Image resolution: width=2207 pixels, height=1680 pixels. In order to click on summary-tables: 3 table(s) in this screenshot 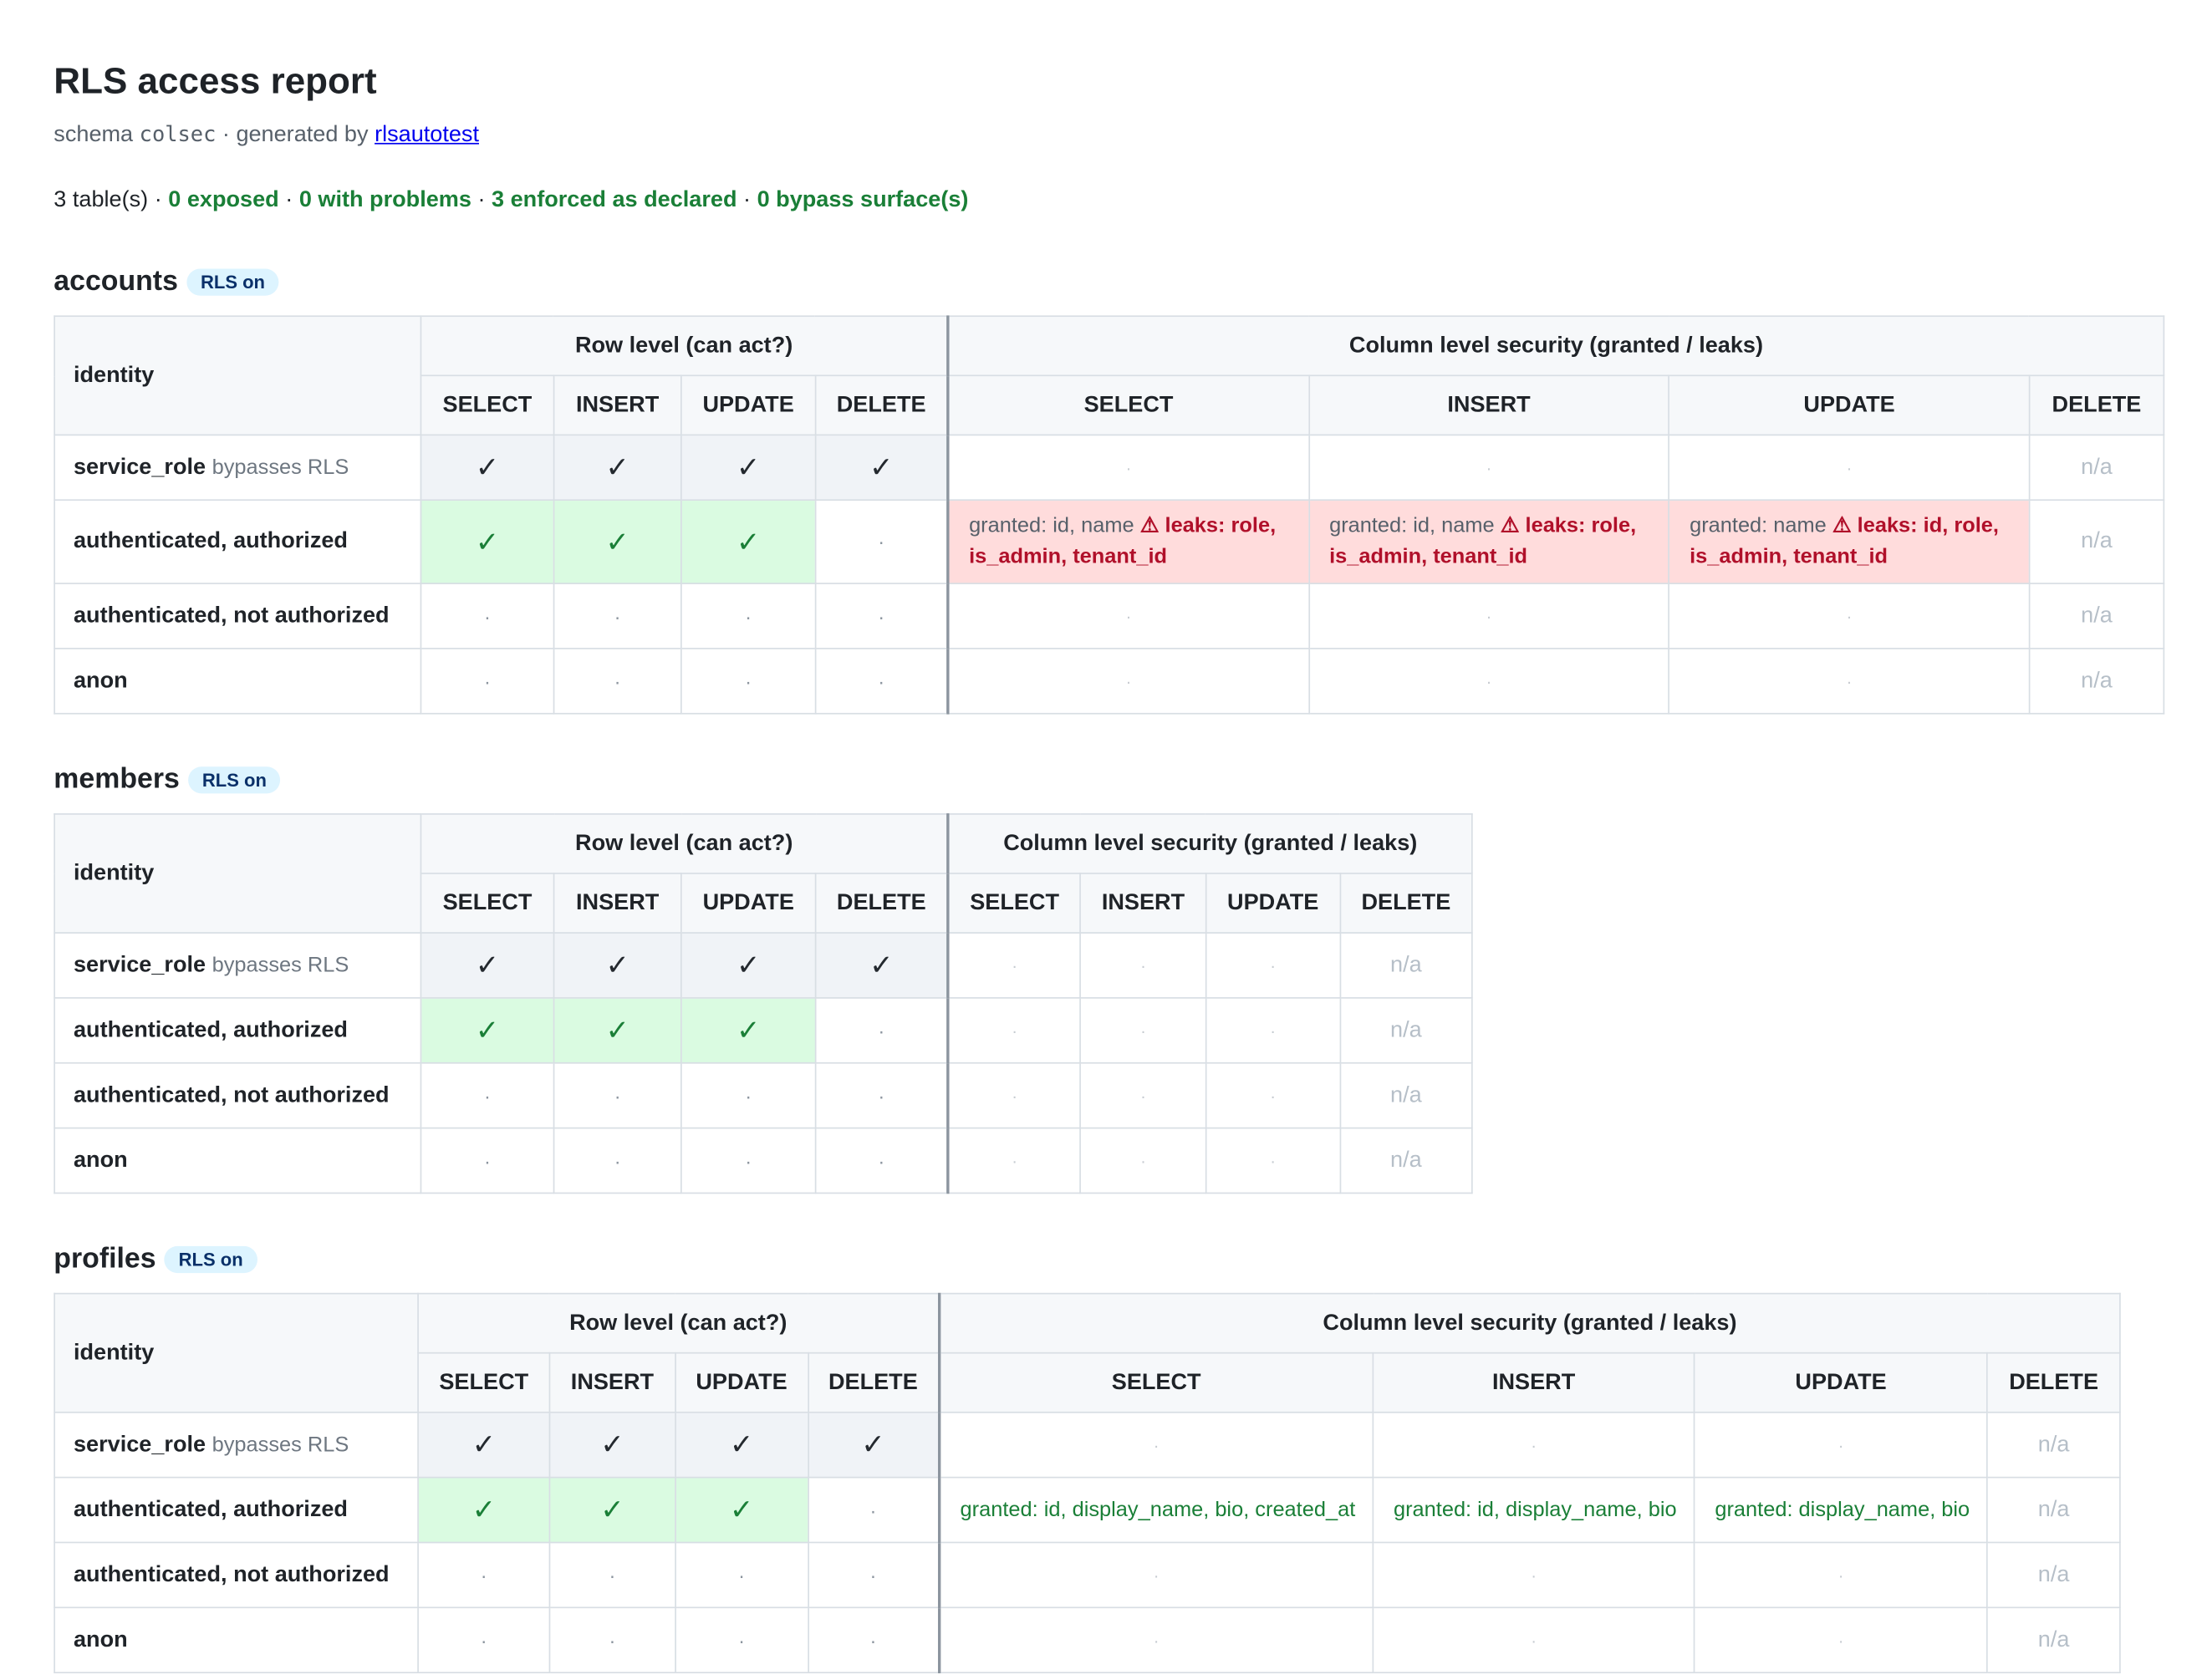, I will do `click(101, 200)`.